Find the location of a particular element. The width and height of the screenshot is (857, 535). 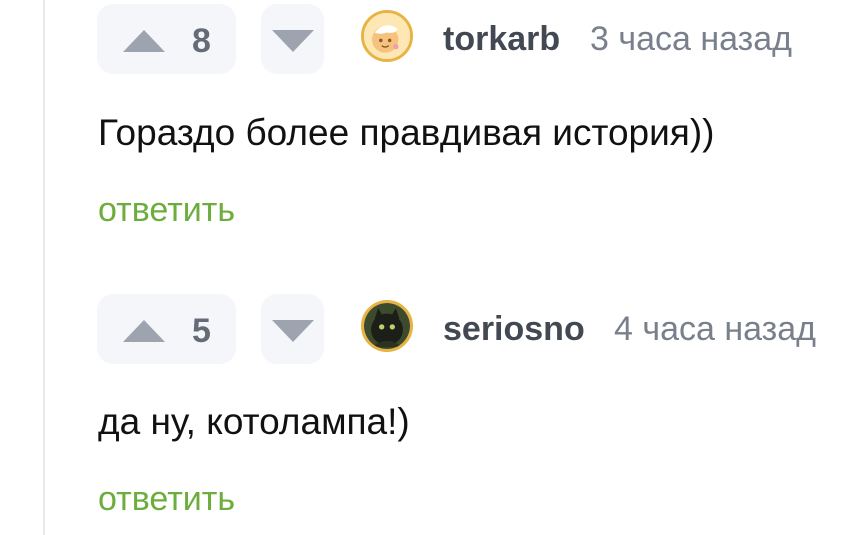

comment-text: Гораздо более правдивая история)) is located at coordinates (406, 132).